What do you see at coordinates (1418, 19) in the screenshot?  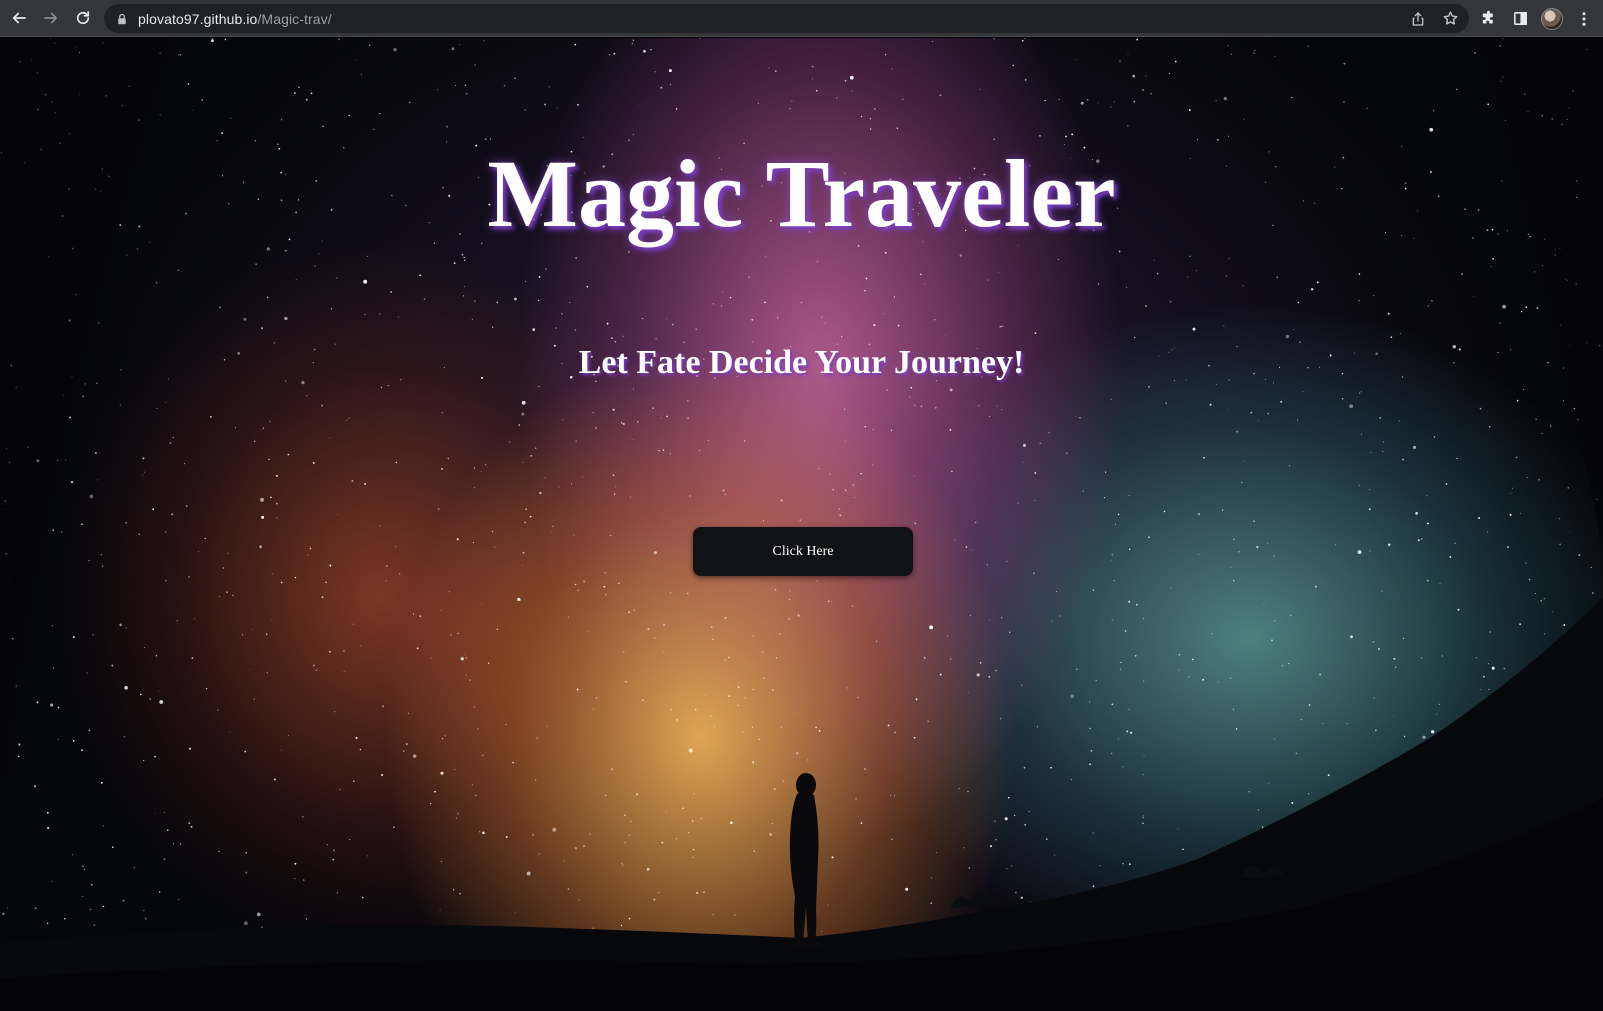 I see `share-icon` at bounding box center [1418, 19].